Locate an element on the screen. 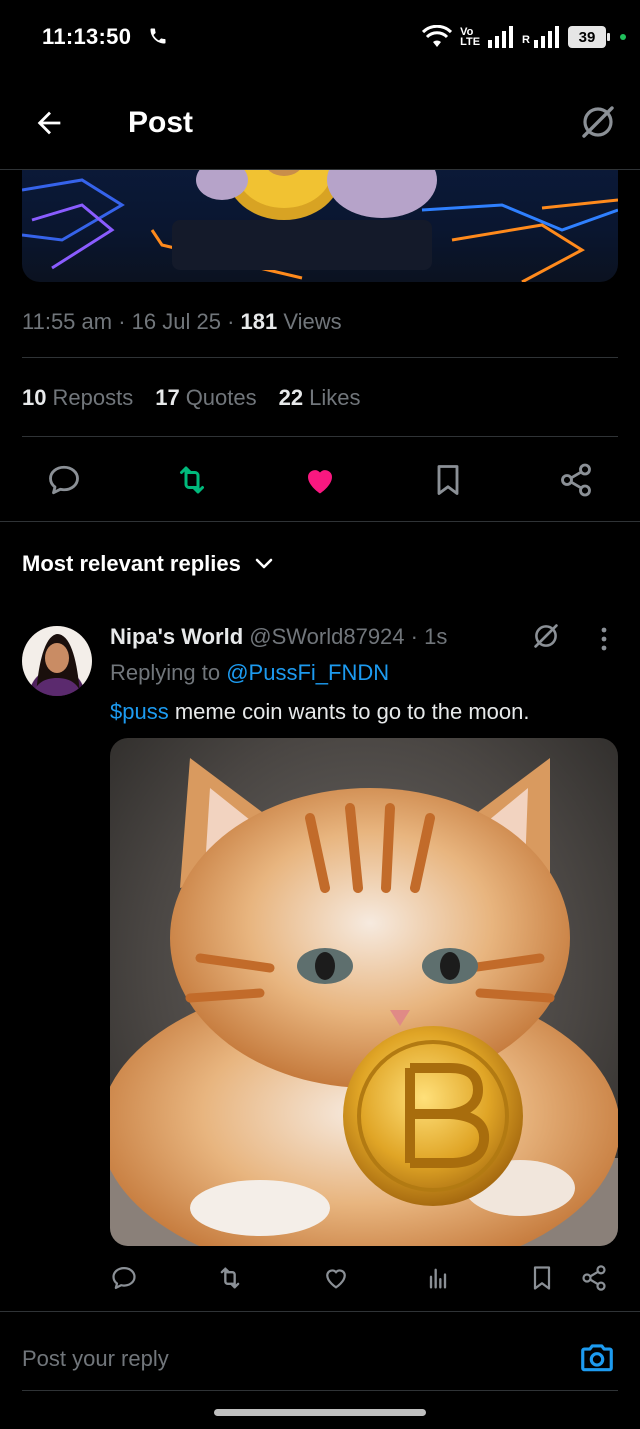 The height and width of the screenshot is (1429, 640). reply-text: $puss meme coin wants to go to the moon. is located at coordinates (319, 712).